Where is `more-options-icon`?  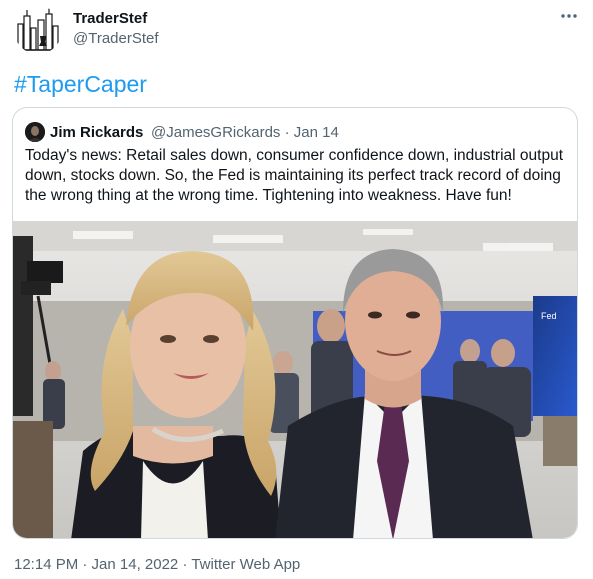 more-options-icon is located at coordinates (569, 16).